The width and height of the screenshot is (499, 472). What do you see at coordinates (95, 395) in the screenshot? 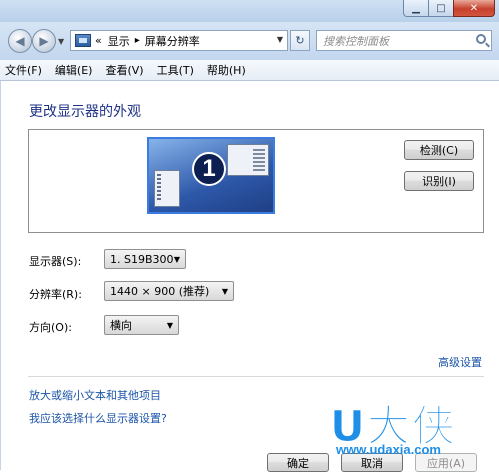
I see `text-size-link: 放大或缩小文本和其他项目` at bounding box center [95, 395].